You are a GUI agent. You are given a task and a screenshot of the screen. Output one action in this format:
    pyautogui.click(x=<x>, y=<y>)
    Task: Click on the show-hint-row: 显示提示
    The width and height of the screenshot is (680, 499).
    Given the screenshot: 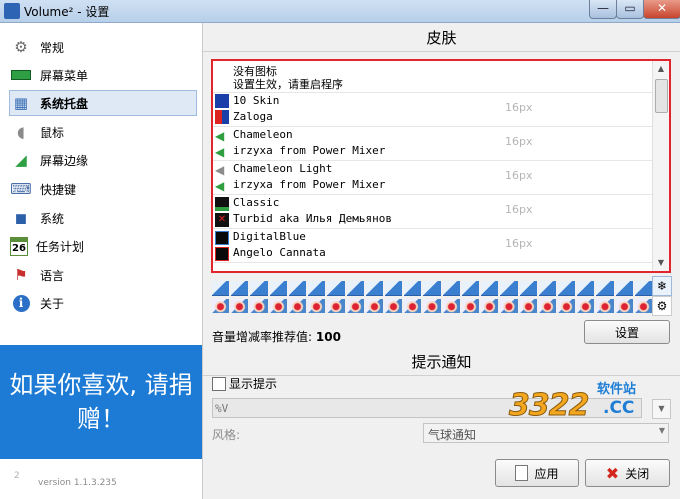 What is the action you would take?
    pyautogui.click(x=244, y=383)
    